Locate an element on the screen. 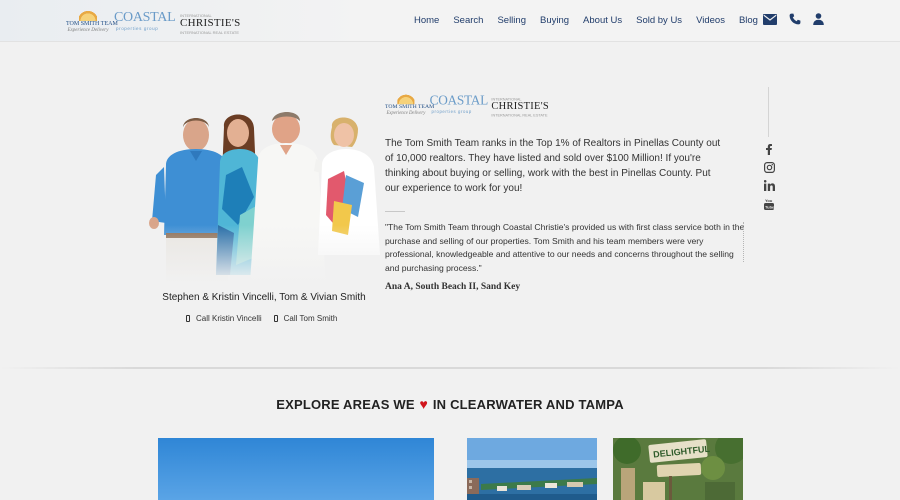  testimonial-author: Ana A, South Beach II, Sand Key is located at coordinates (453, 287).